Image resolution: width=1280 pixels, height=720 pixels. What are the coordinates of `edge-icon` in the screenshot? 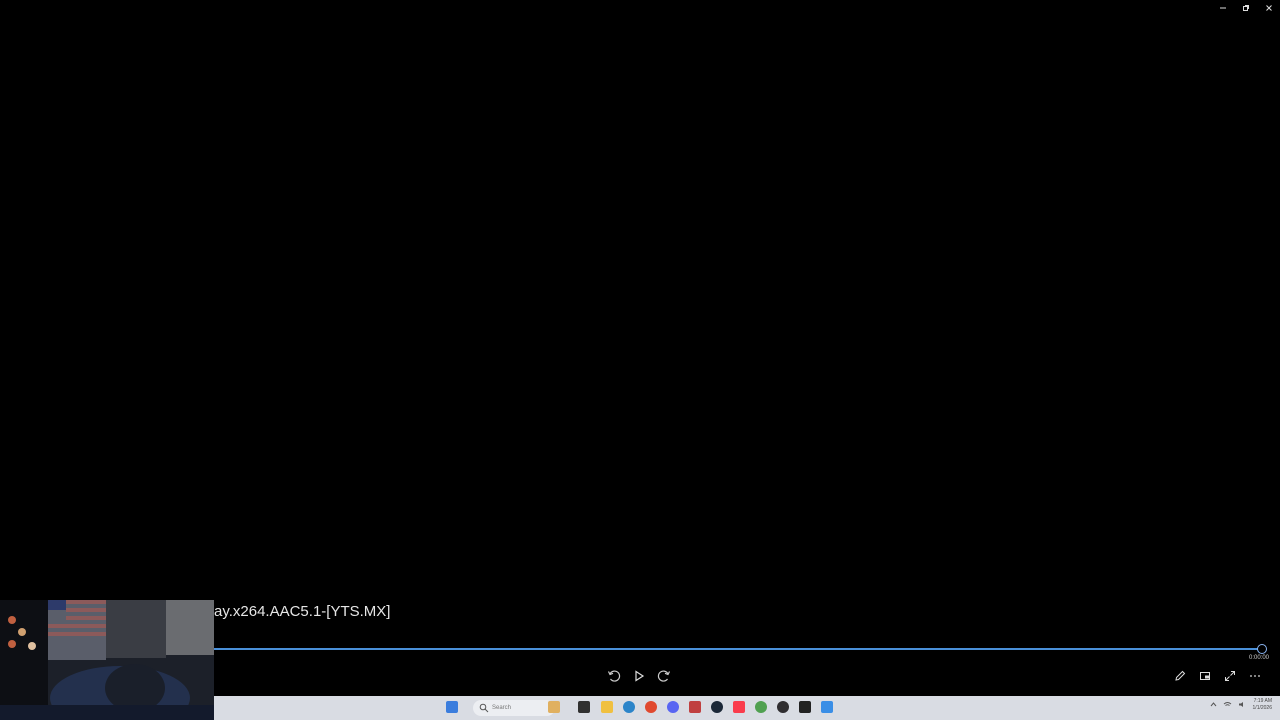 It's located at (629, 707).